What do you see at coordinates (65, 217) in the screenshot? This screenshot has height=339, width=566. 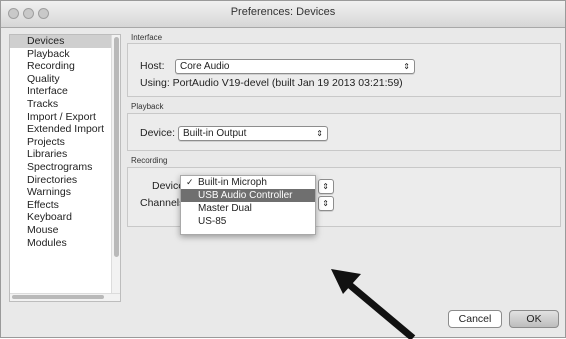 I see `sidebar-item-keyboard: Keyboard` at bounding box center [65, 217].